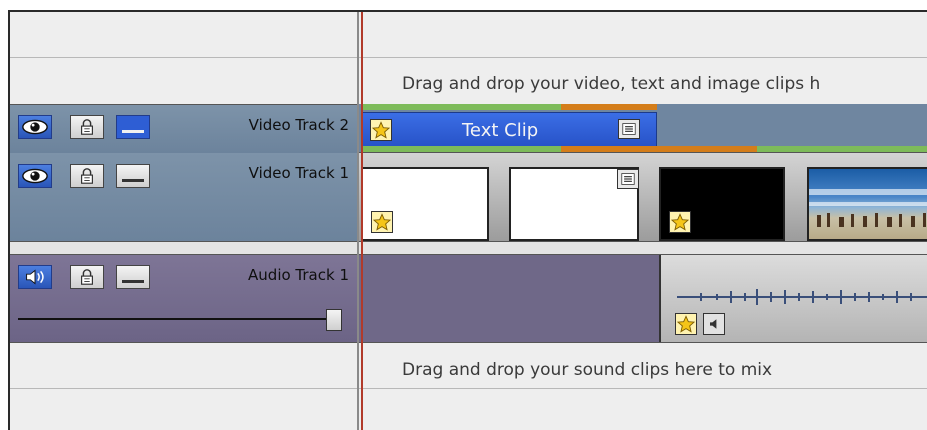  I want to click on video-track-1-lane, so click(643, 197).